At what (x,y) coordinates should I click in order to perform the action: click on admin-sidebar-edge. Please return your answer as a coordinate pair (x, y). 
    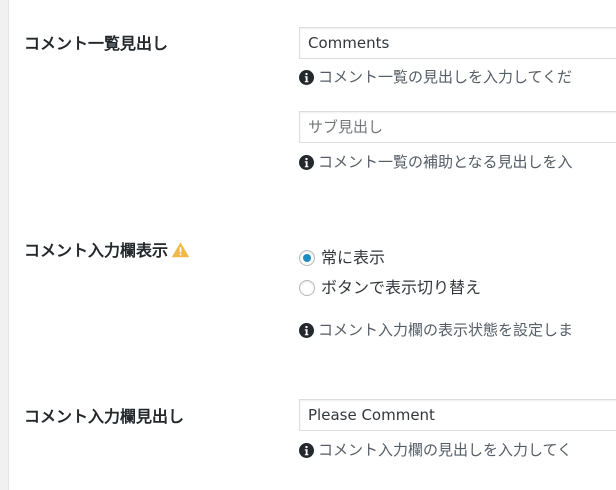
    Looking at the image, I should click on (4, 245).